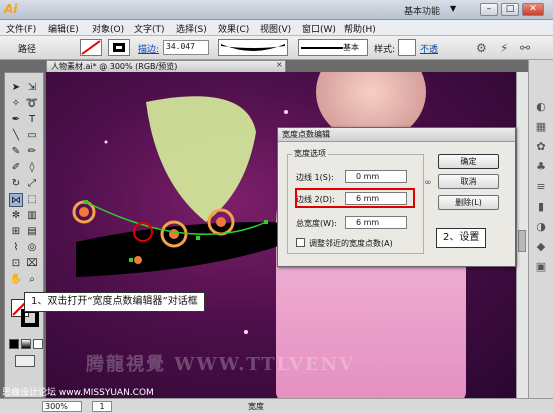 The image size is (553, 414). Describe the element at coordinates (351, 243) in the screenshot. I see `adjust-adjacent-label: 调整邻近的宽度点数(A)` at that location.